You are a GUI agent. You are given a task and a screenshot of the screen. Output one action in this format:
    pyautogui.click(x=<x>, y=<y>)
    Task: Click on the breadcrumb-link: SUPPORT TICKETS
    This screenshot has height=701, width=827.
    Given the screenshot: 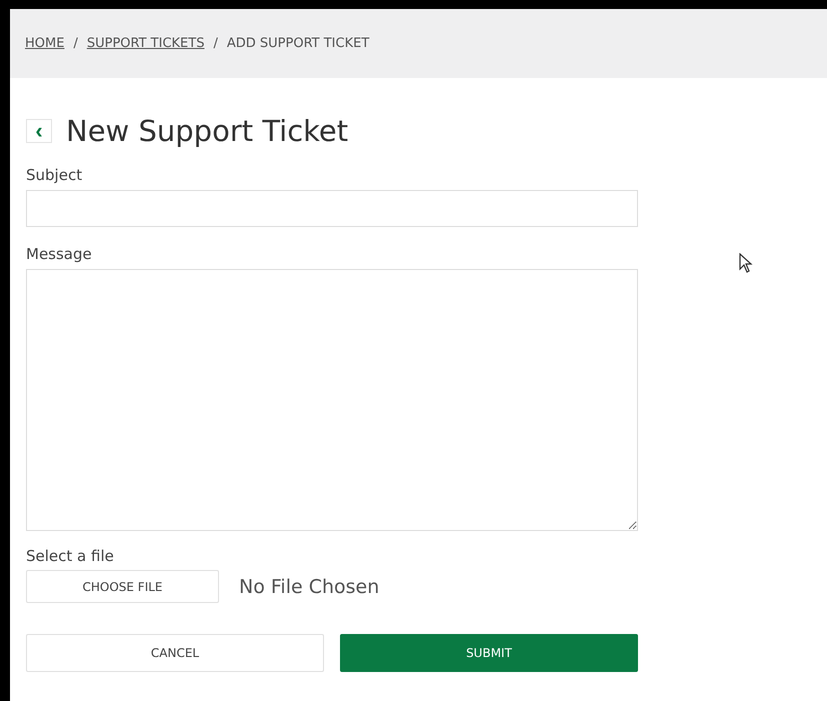 What is the action you would take?
    pyautogui.click(x=145, y=43)
    